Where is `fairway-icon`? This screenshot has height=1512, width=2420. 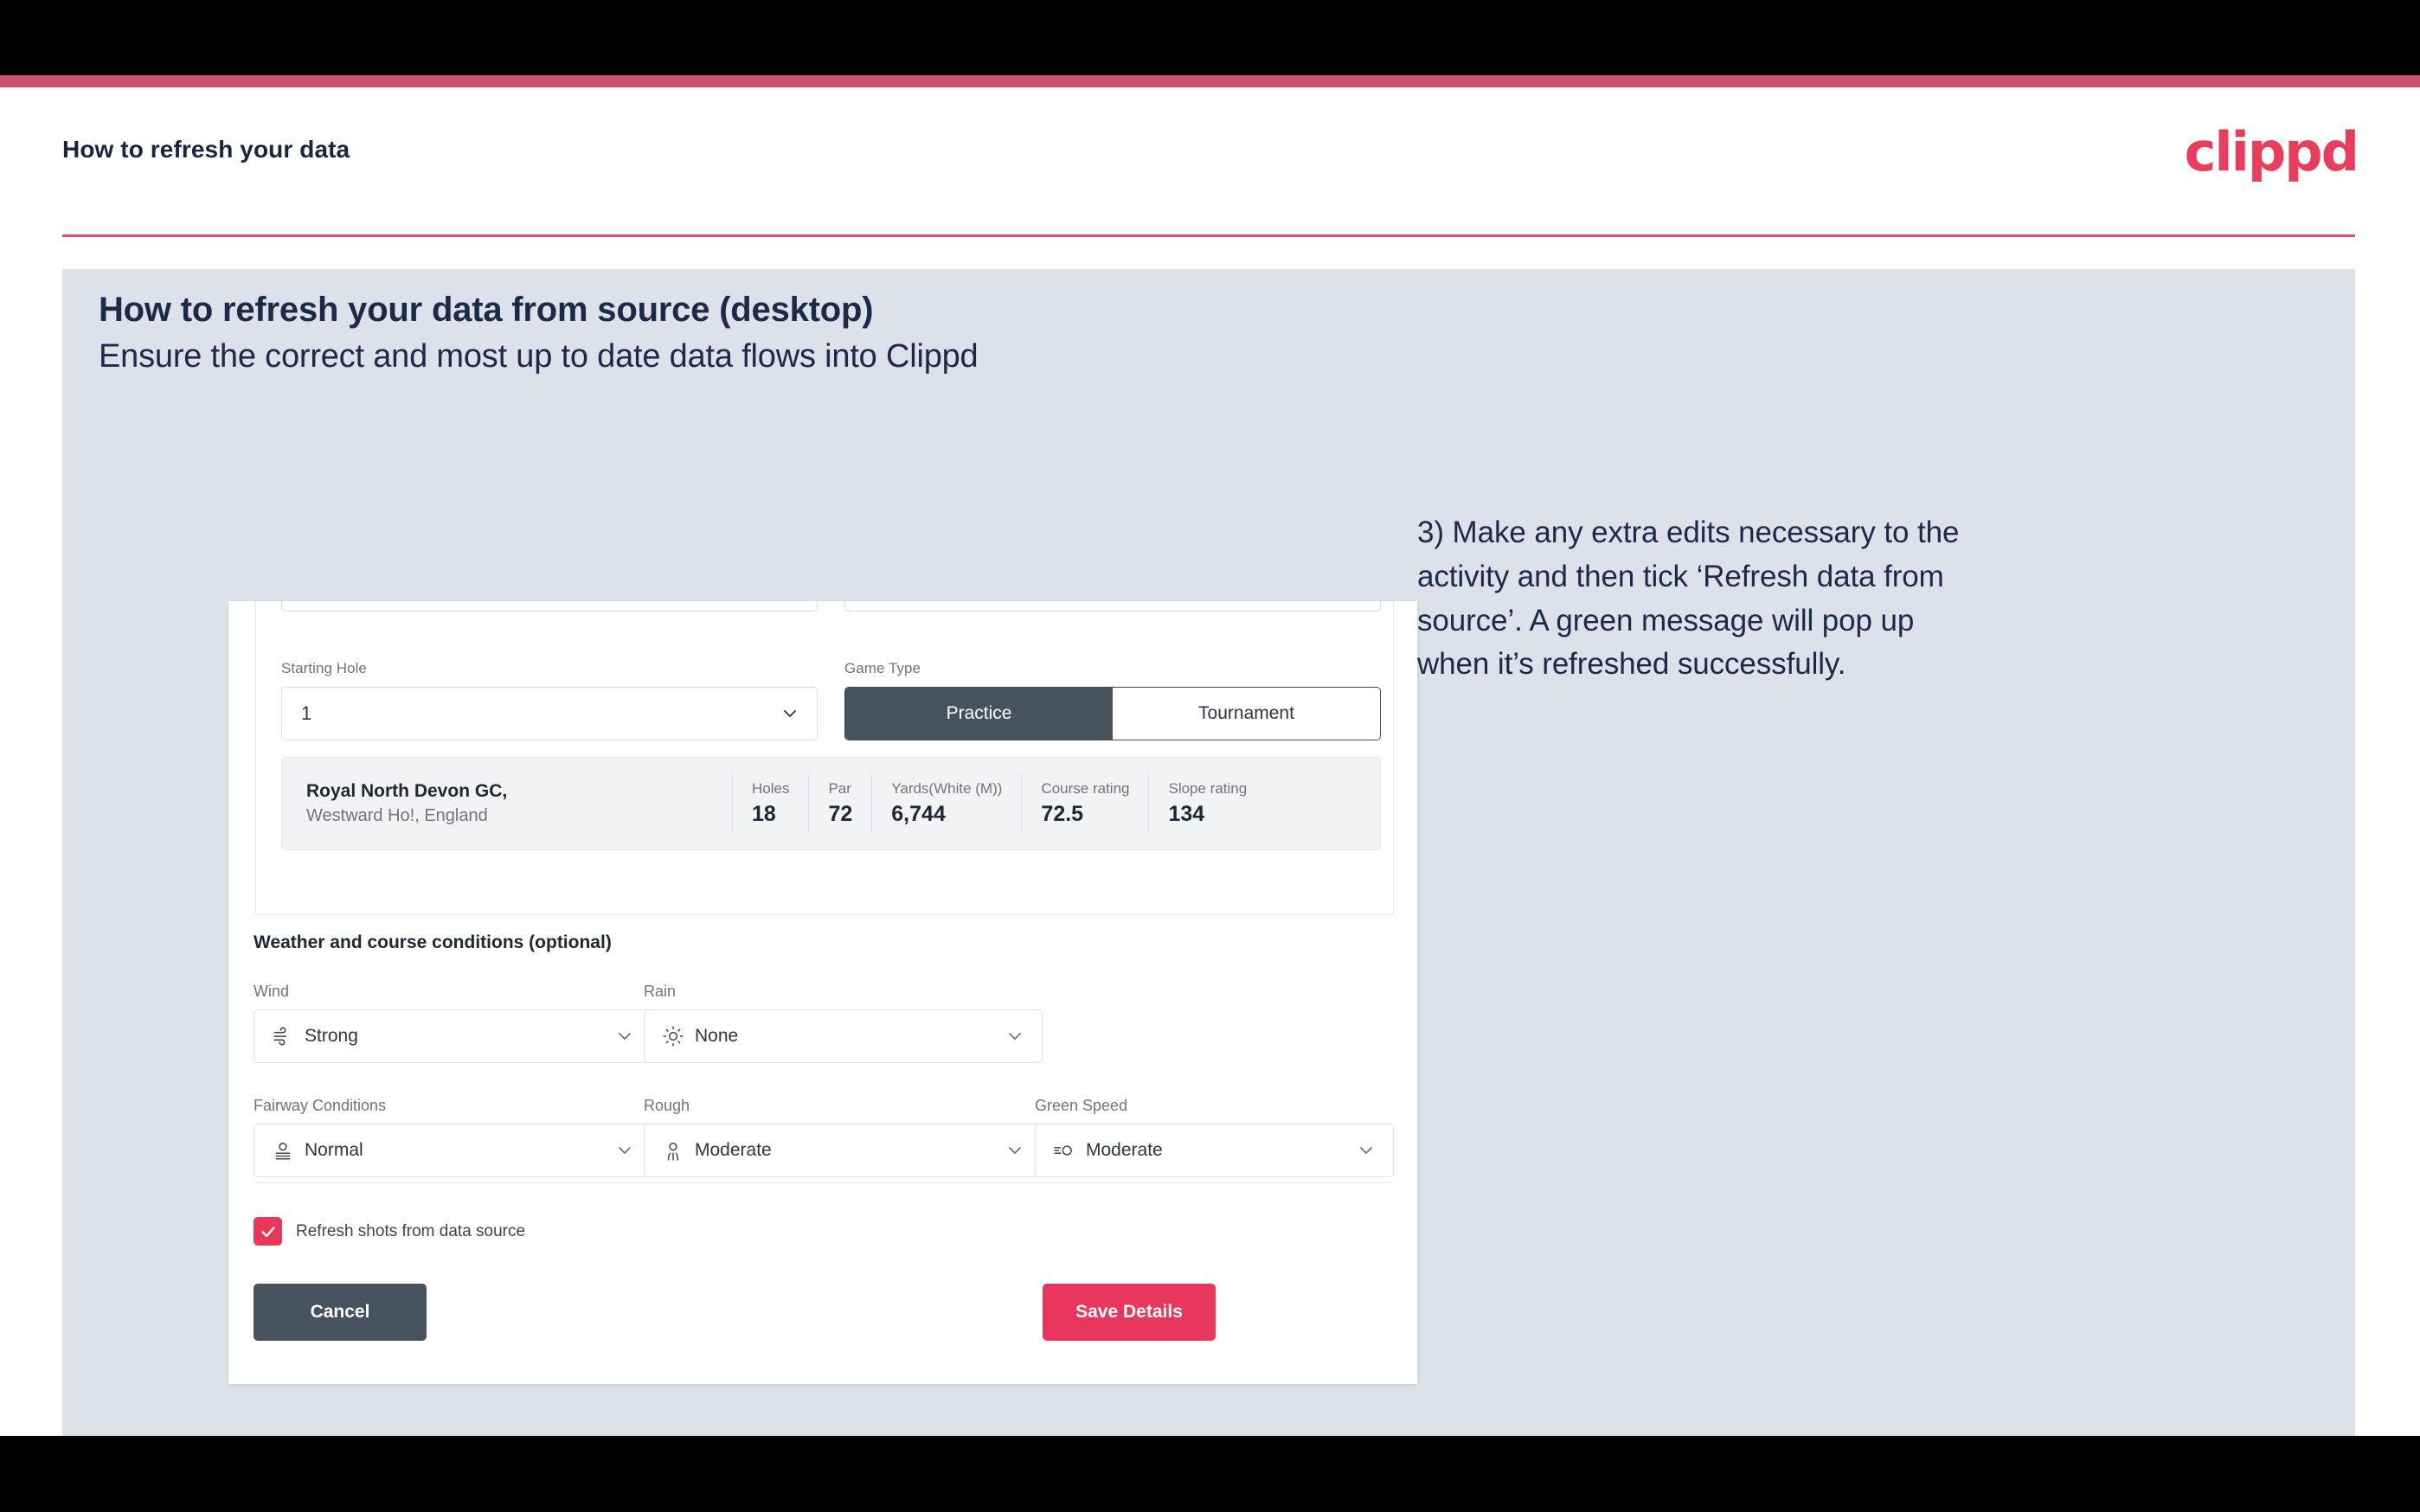 fairway-icon is located at coordinates (283, 1150).